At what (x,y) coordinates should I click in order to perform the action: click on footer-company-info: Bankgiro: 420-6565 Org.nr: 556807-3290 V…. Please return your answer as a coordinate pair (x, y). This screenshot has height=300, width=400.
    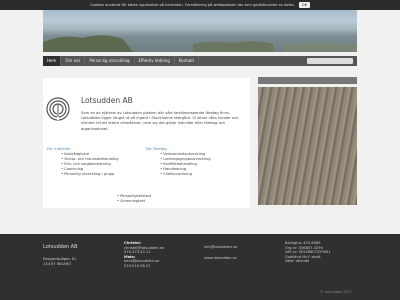
    Looking at the image, I should click on (308, 252).